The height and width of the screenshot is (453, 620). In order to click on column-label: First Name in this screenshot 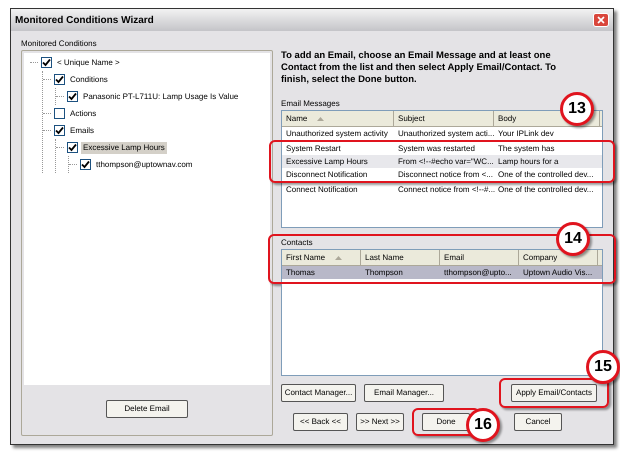, I will do `click(306, 258)`.